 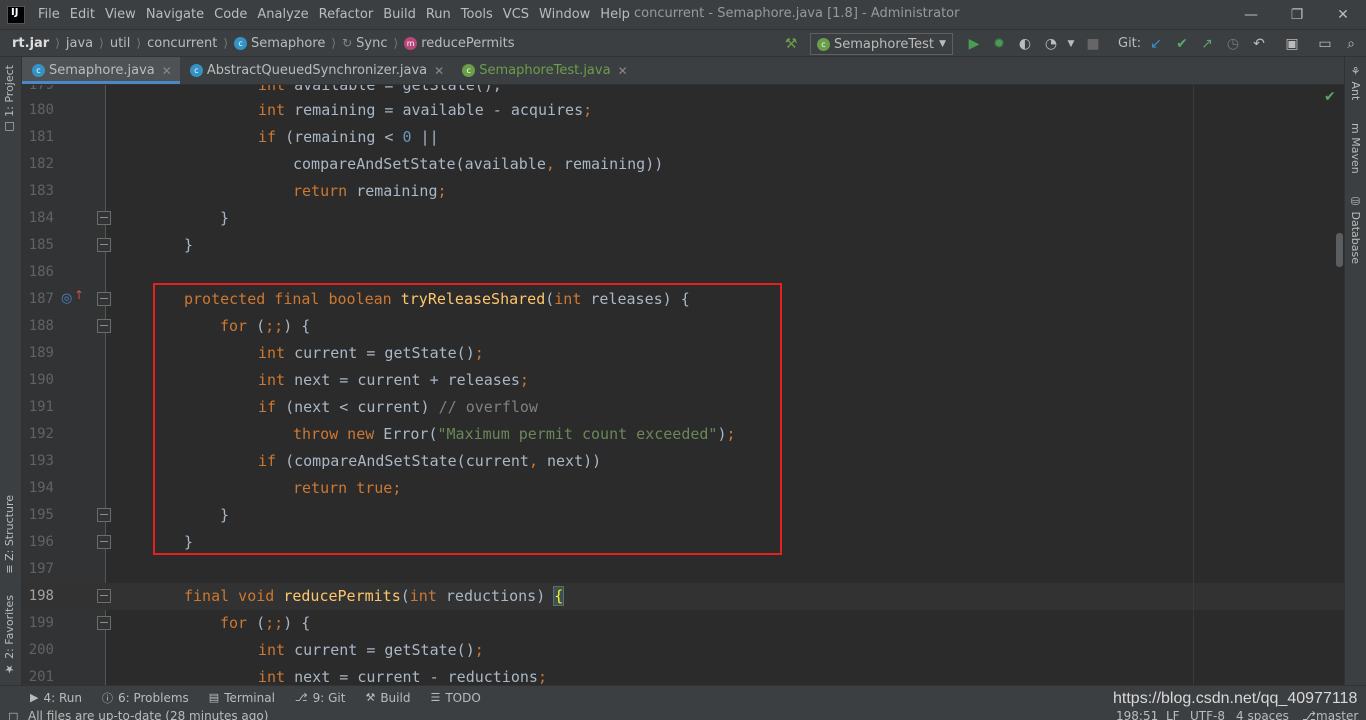 I want to click on method-icon: m, so click(x=411, y=43).